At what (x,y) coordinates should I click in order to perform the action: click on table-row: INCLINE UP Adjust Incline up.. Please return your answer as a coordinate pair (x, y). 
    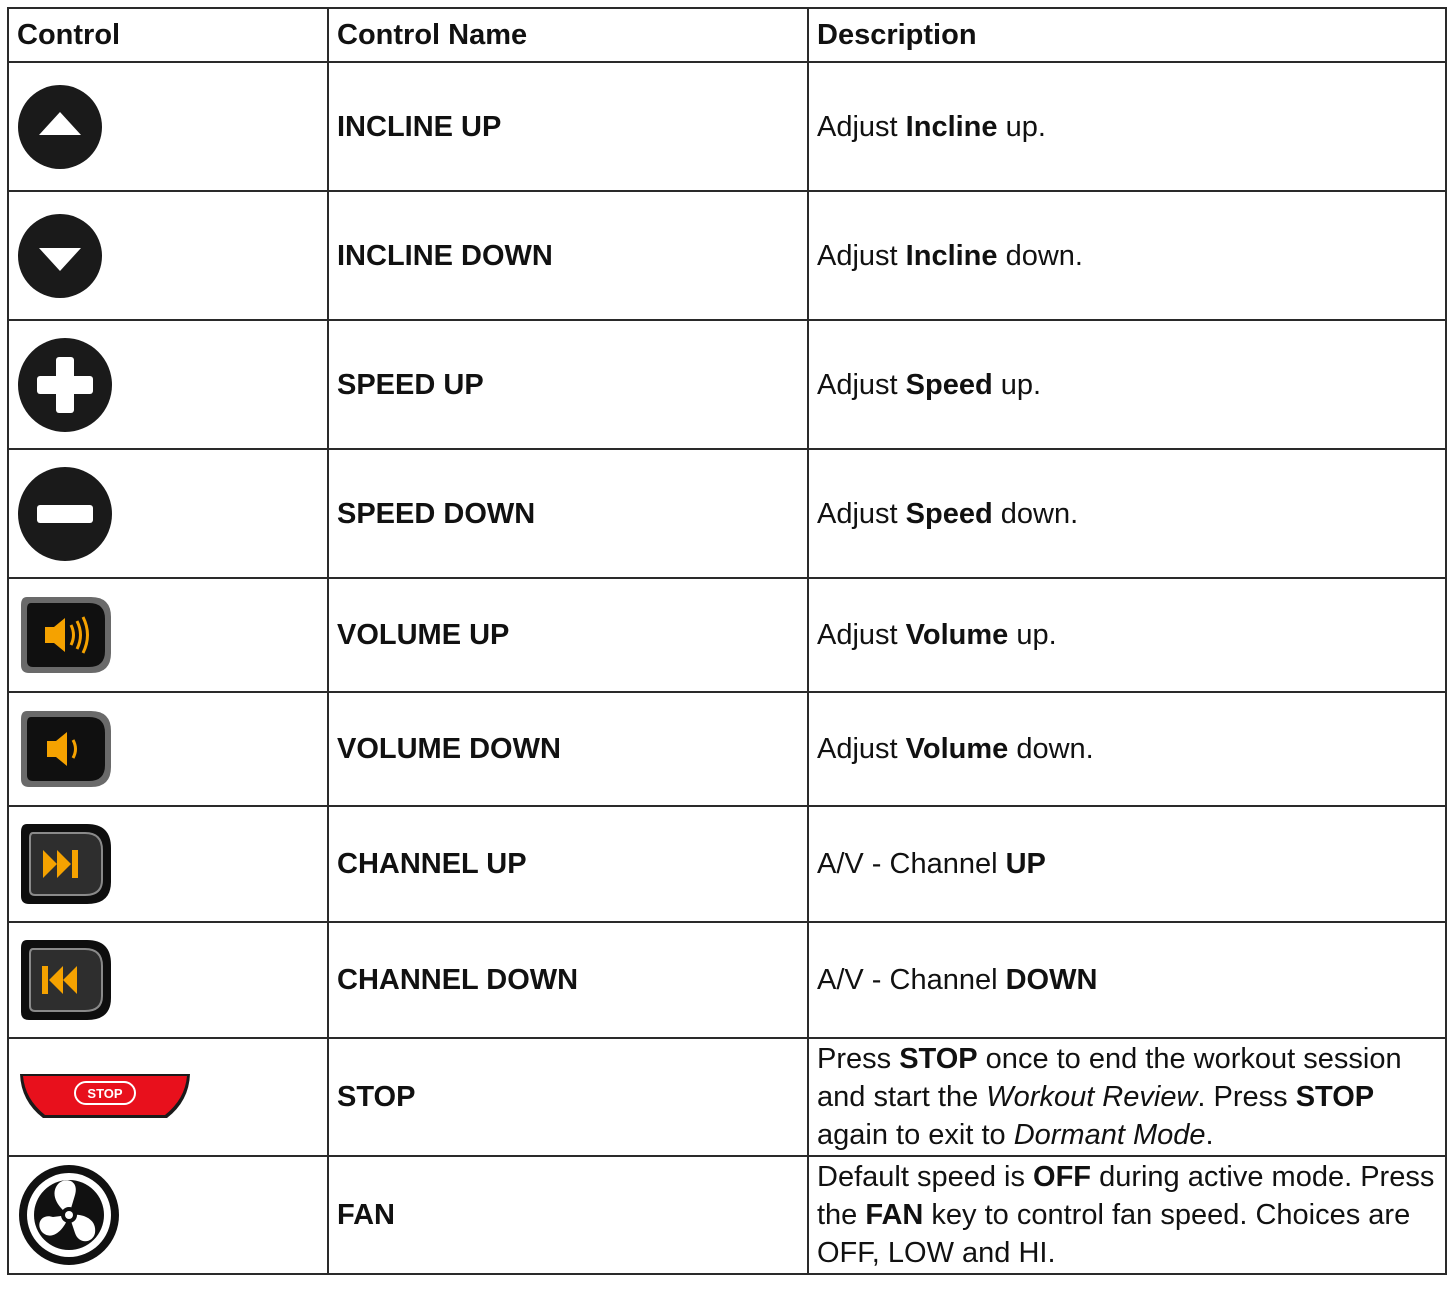
    Looking at the image, I should click on (727, 126).